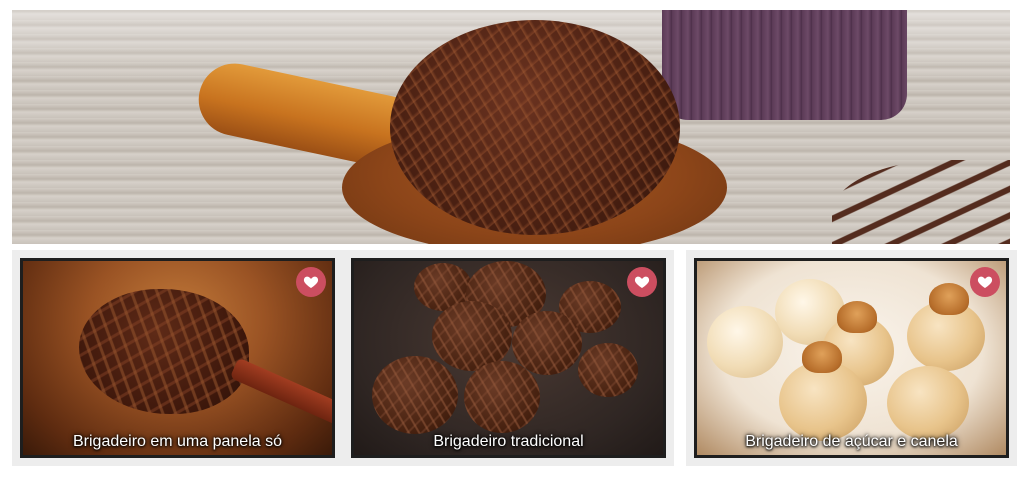 The height and width of the screenshot is (500, 1024). What do you see at coordinates (508, 442) in the screenshot?
I see `recipe-title: Brigadeiro tradicional` at bounding box center [508, 442].